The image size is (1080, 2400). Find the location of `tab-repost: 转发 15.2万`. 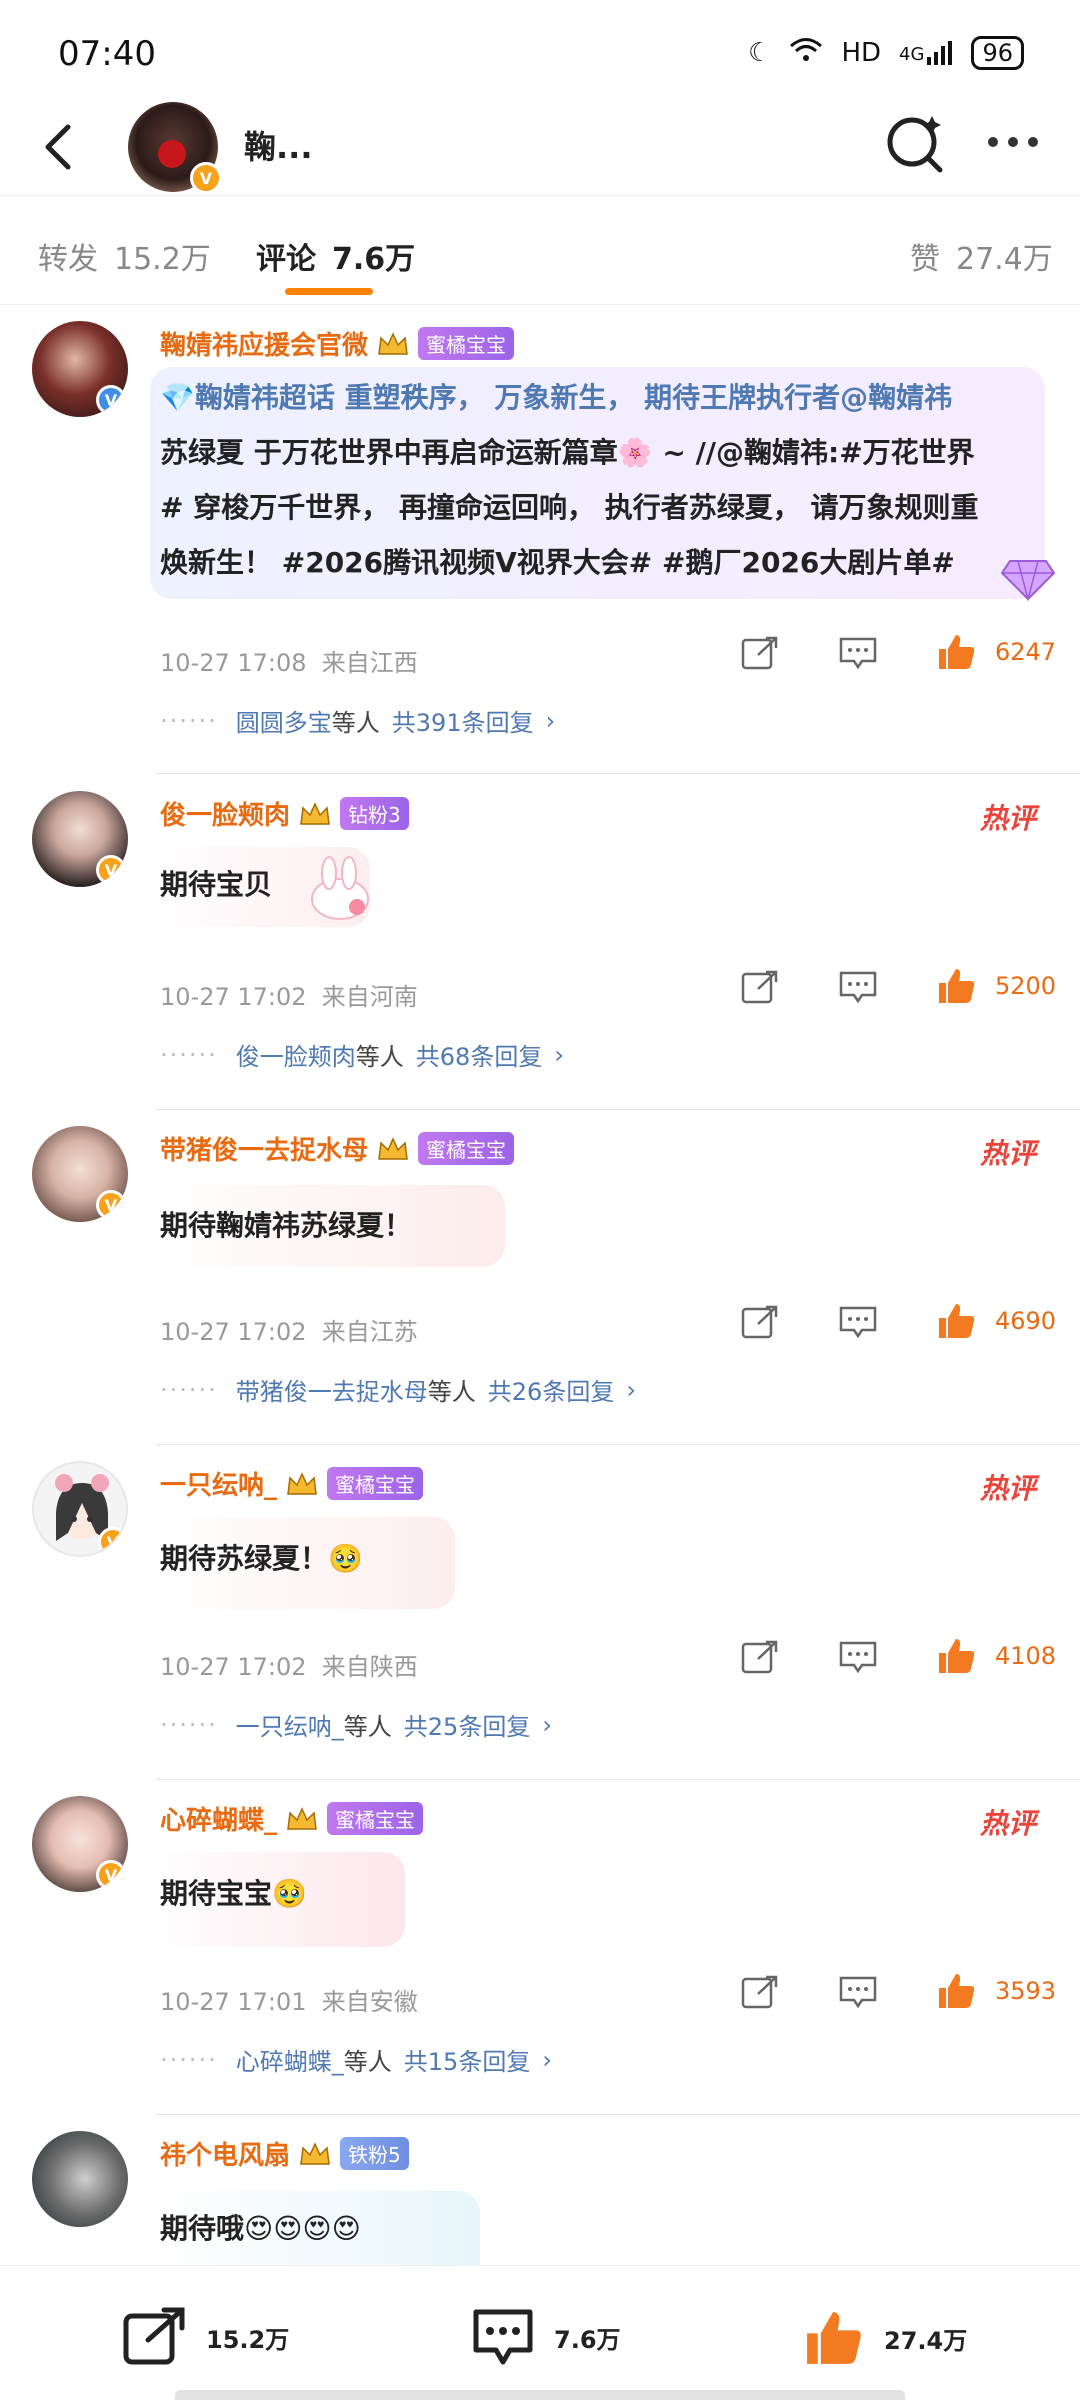

tab-repost: 转发 15.2万 is located at coordinates (124, 256).